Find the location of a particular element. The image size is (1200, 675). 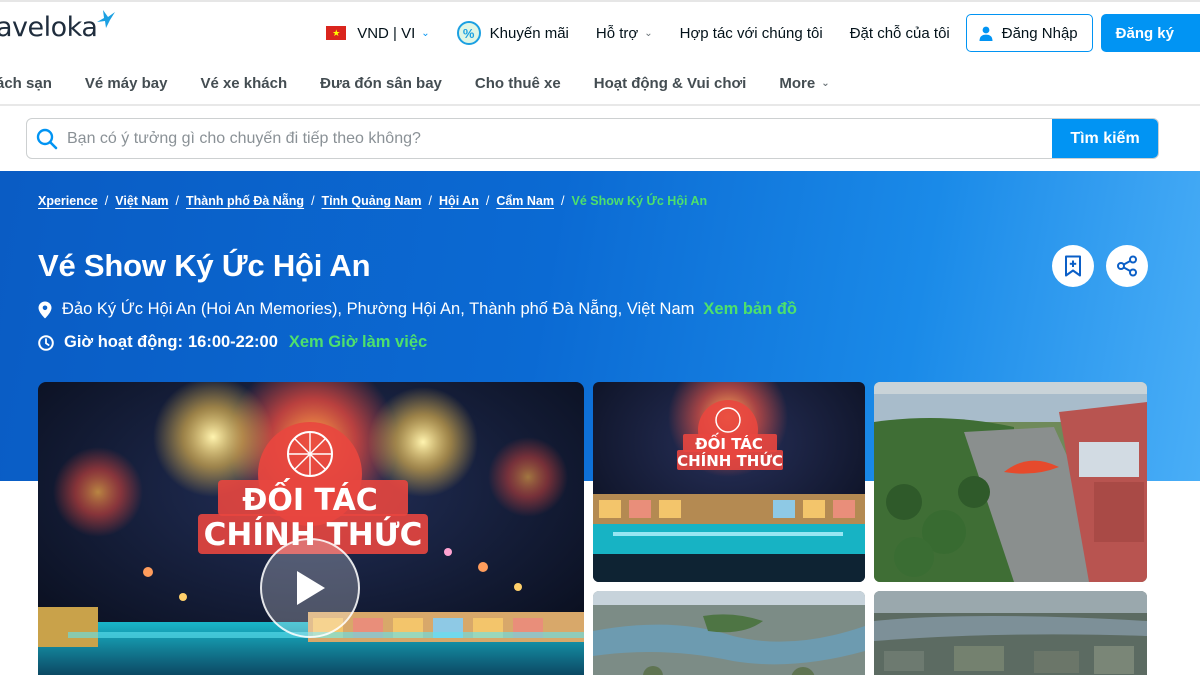

gallery-thumbnail-town is located at coordinates (1010, 633).